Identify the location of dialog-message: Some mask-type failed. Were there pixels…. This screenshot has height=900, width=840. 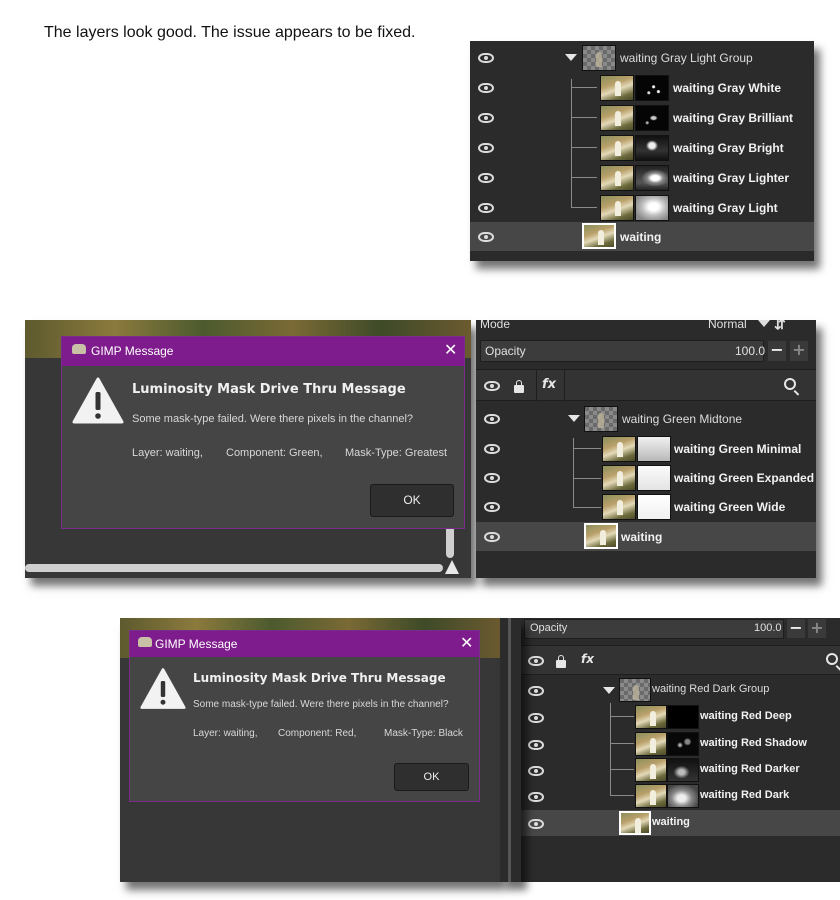
(321, 704).